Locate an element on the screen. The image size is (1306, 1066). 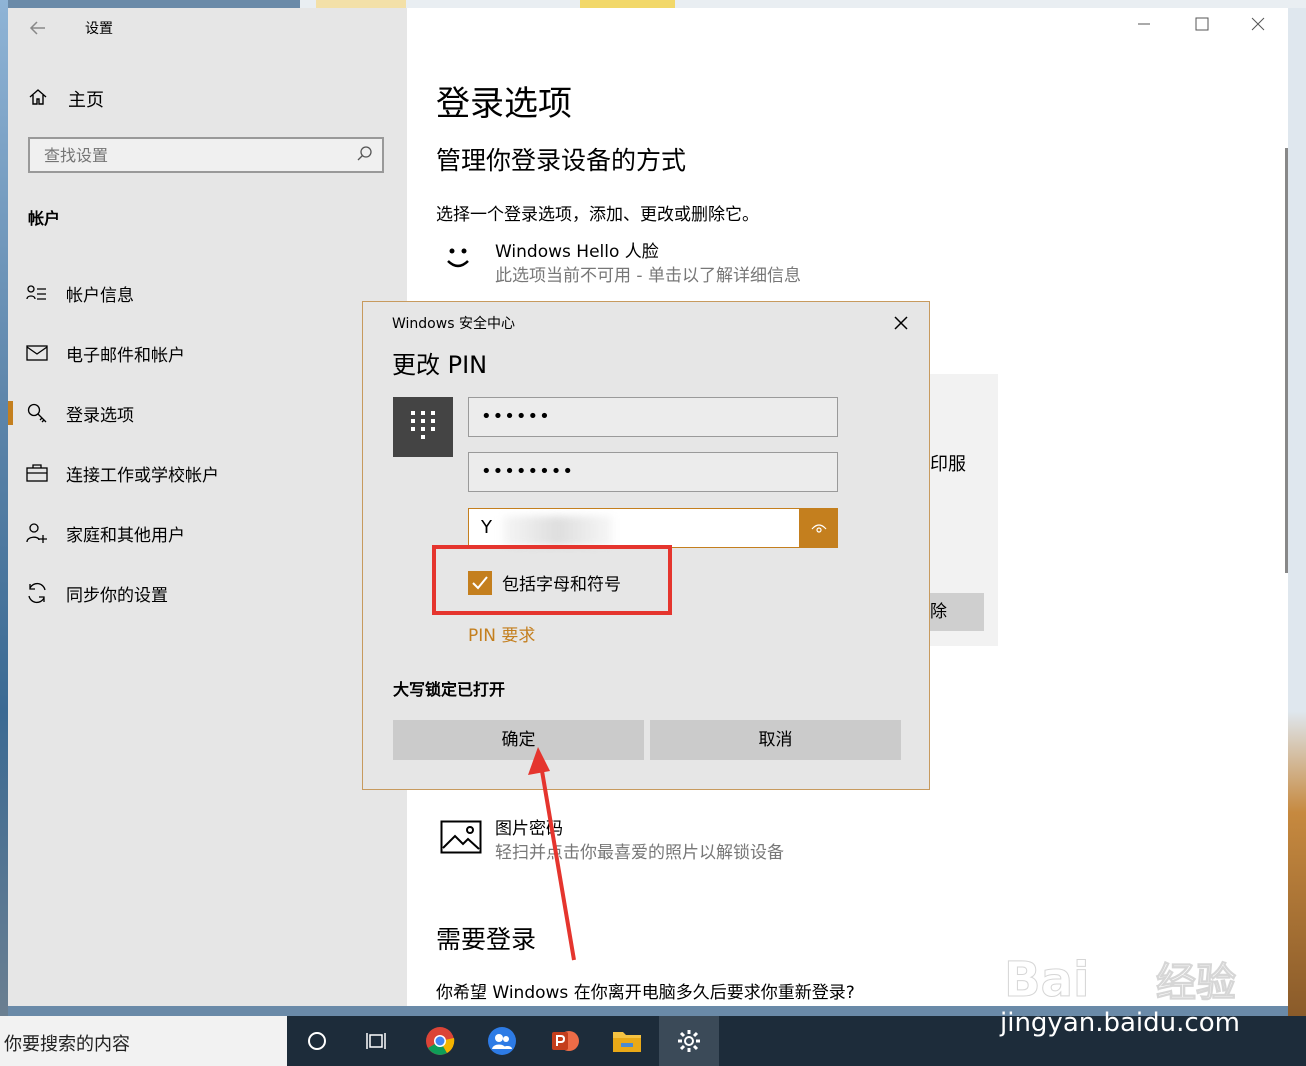
taskbar-search-box: 你要搜索的内容 is located at coordinates (143, 1041).